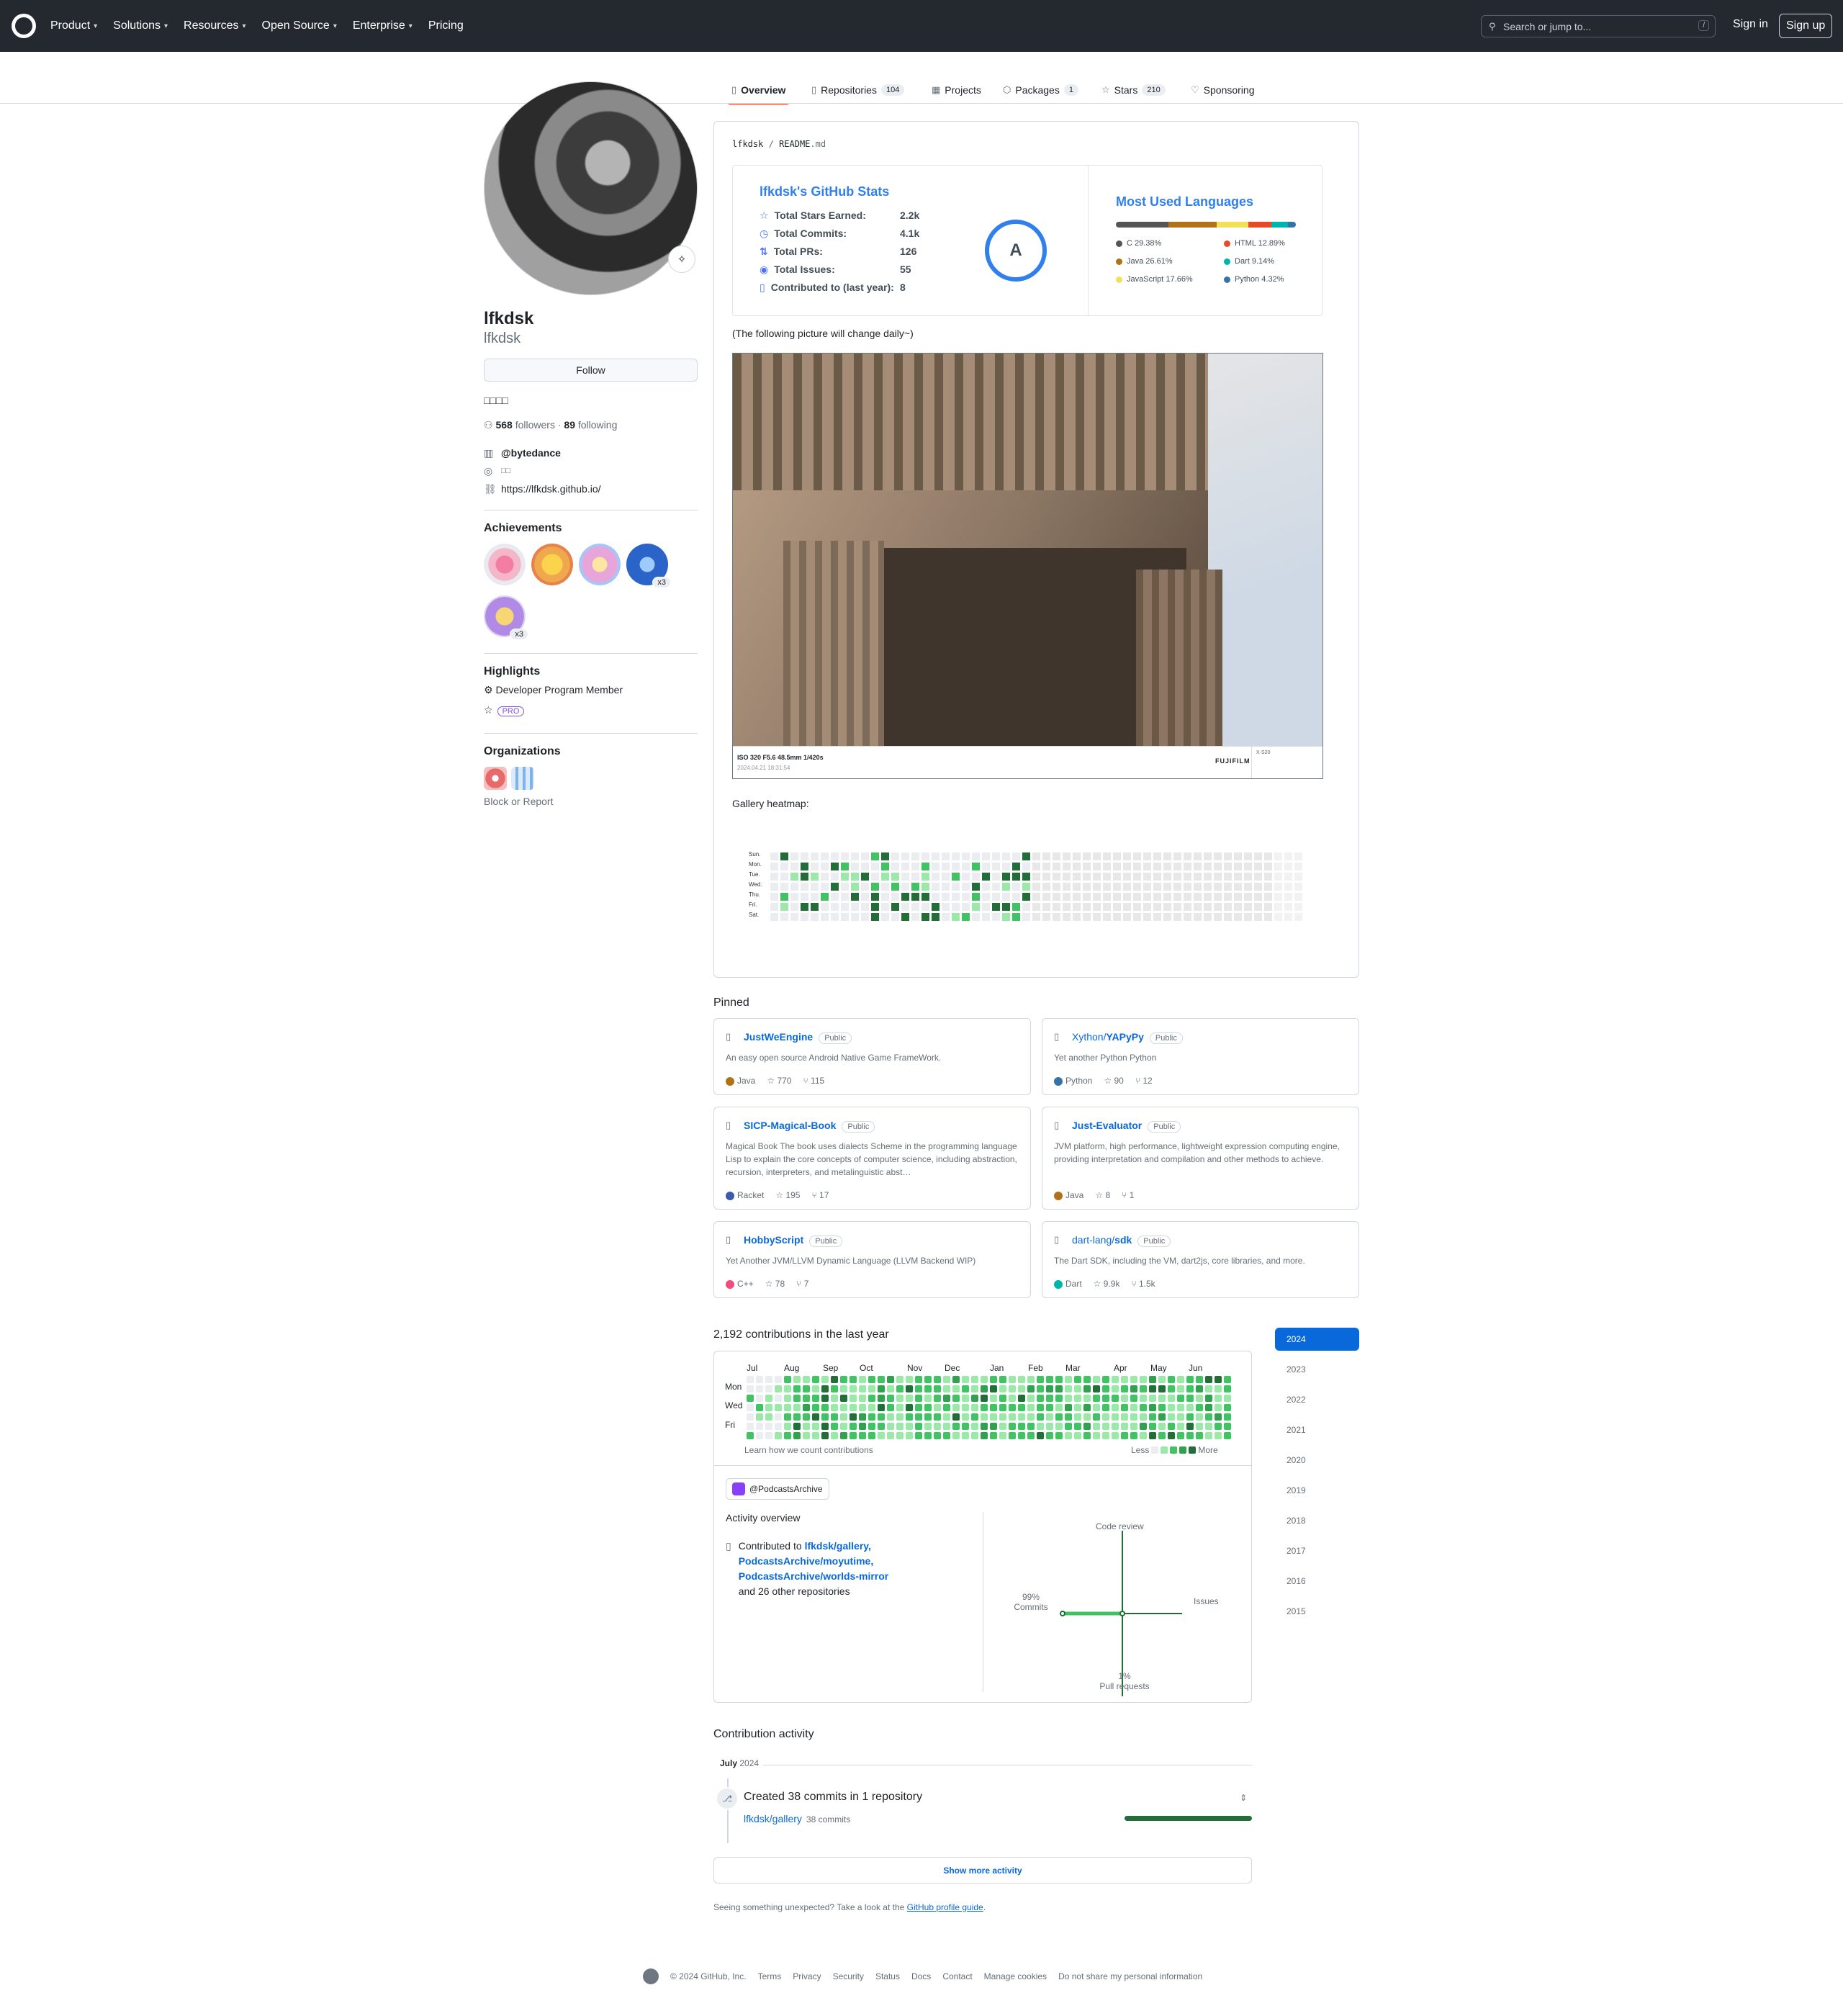 This screenshot has height=2016, width=1843. I want to click on year-link: 2015, so click(1317, 1611).